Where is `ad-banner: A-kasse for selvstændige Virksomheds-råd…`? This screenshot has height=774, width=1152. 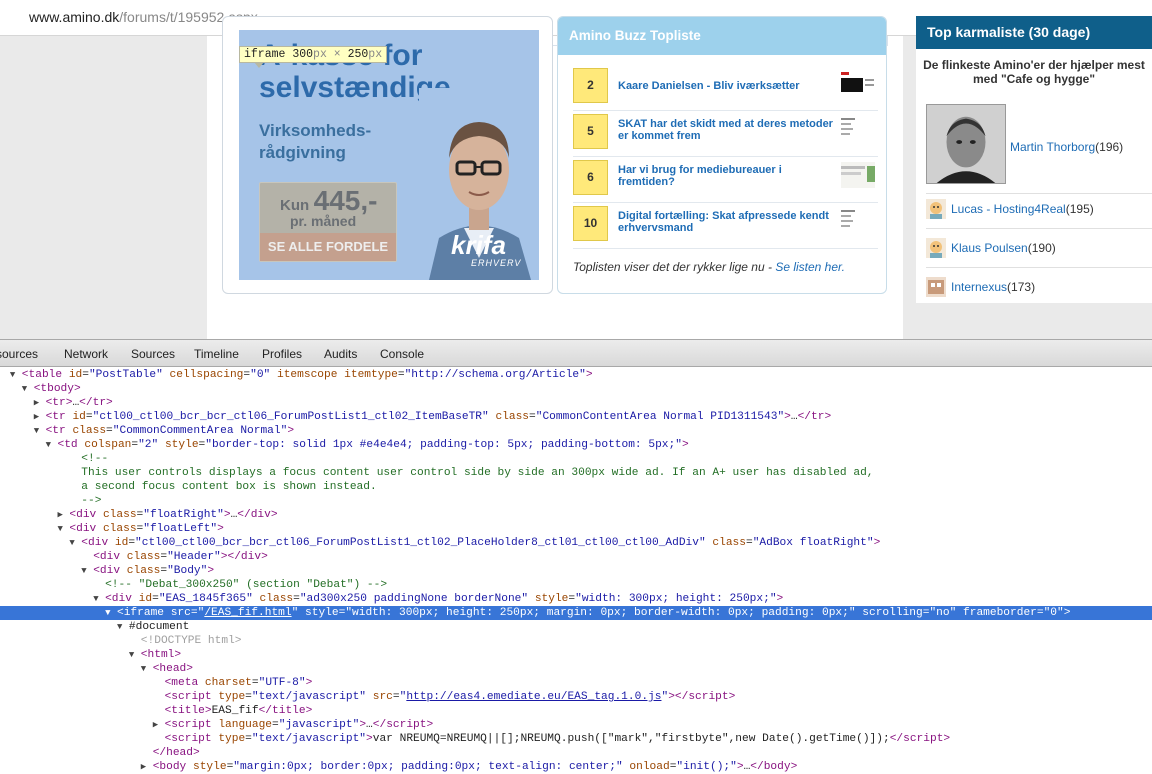
ad-banner: A-kasse for selvstændige Virksomheds-råd… is located at coordinates (389, 155).